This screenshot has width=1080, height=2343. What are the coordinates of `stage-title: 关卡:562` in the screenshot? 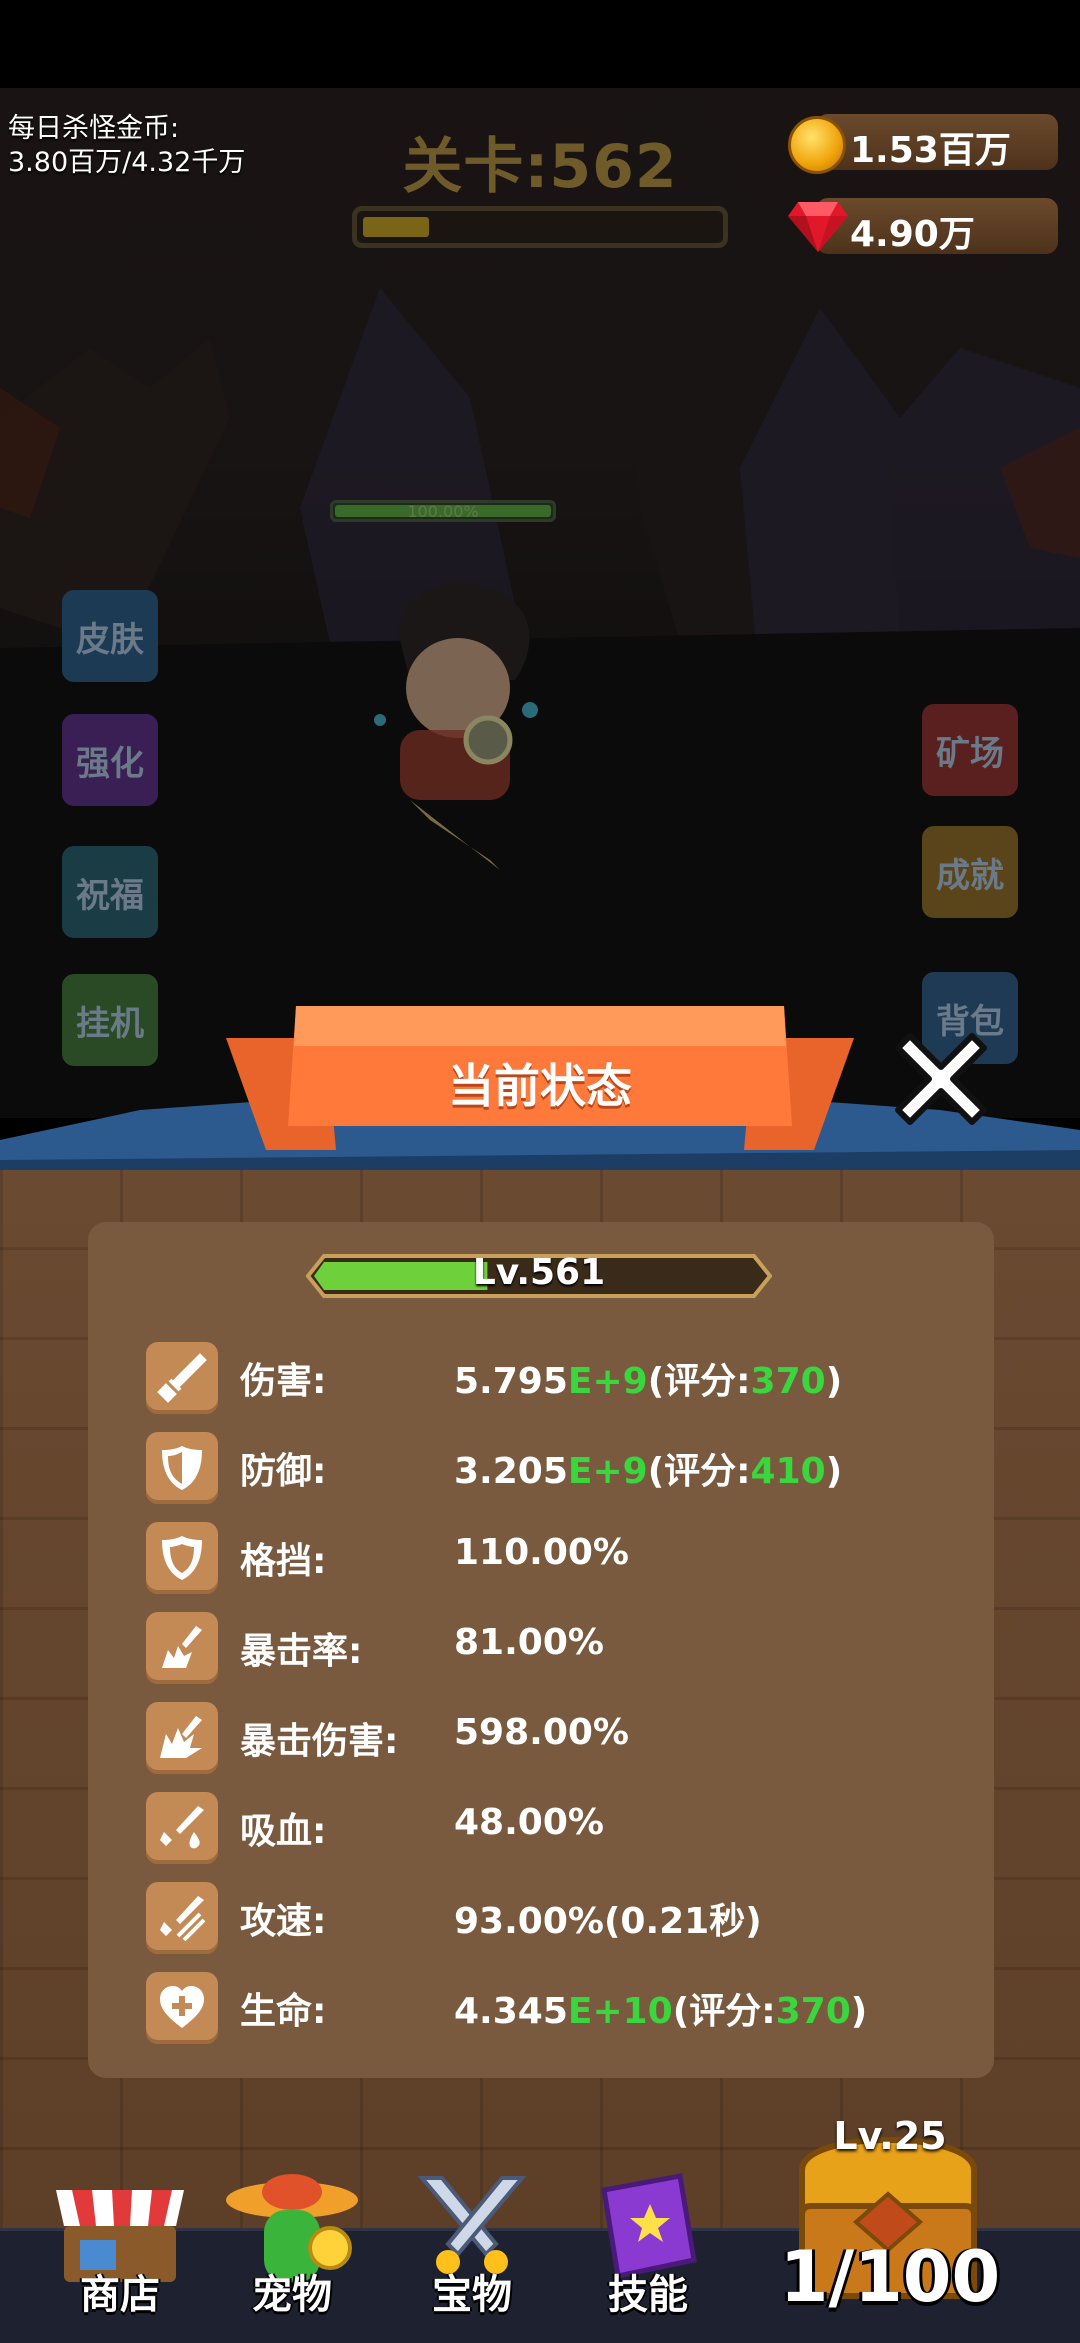 It's located at (540, 167).